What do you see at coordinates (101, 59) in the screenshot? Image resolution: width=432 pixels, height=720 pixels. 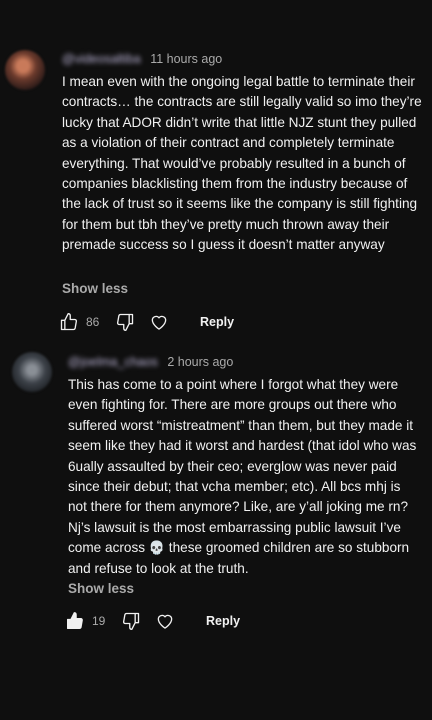 I see `author-name: @videosaltiba` at bounding box center [101, 59].